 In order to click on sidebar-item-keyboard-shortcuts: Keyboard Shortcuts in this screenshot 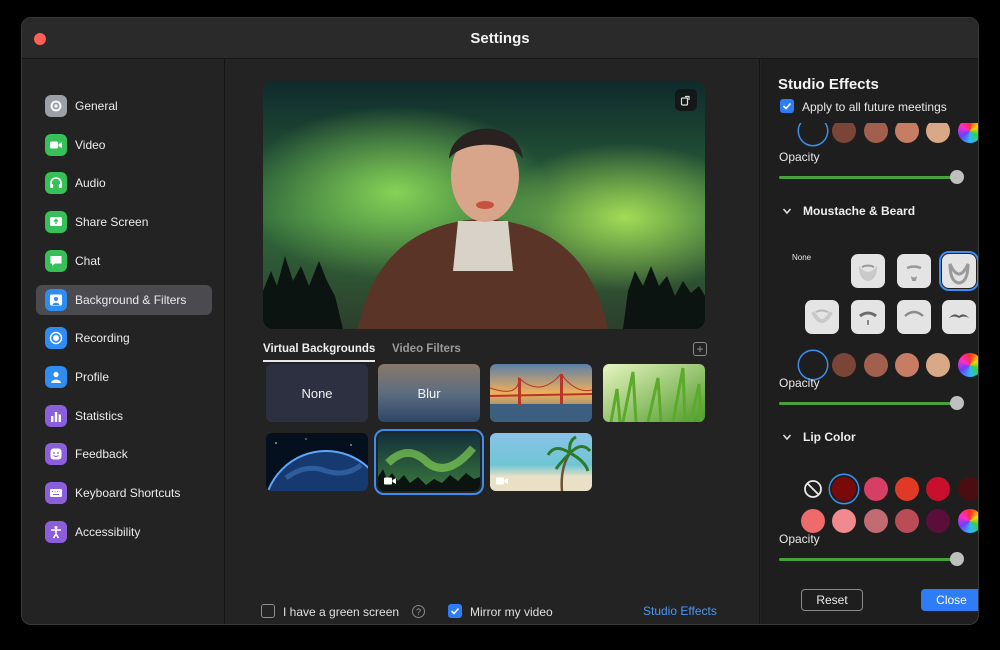, I will do `click(124, 493)`.